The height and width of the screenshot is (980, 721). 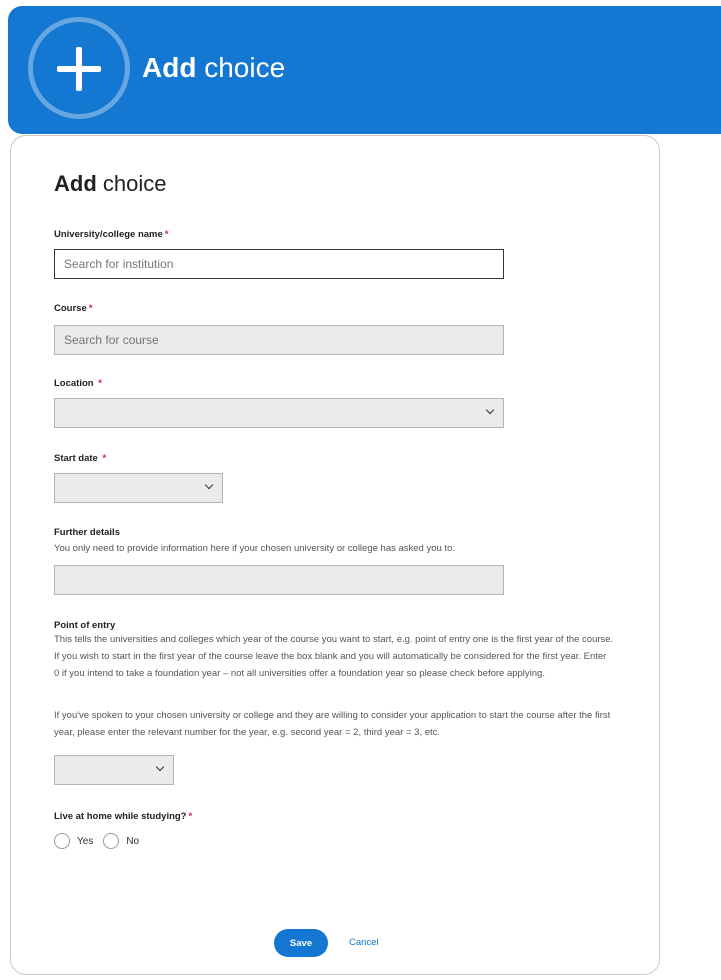 I want to click on header-title: Add choice, so click(x=214, y=67).